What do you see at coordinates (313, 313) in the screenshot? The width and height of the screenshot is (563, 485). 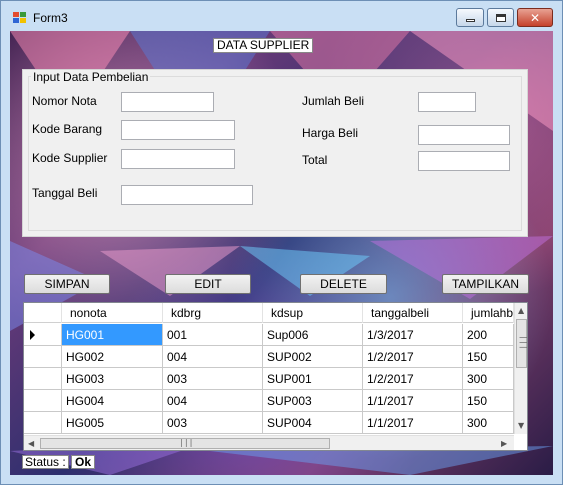 I see `column-header-kdsup: kdsup` at bounding box center [313, 313].